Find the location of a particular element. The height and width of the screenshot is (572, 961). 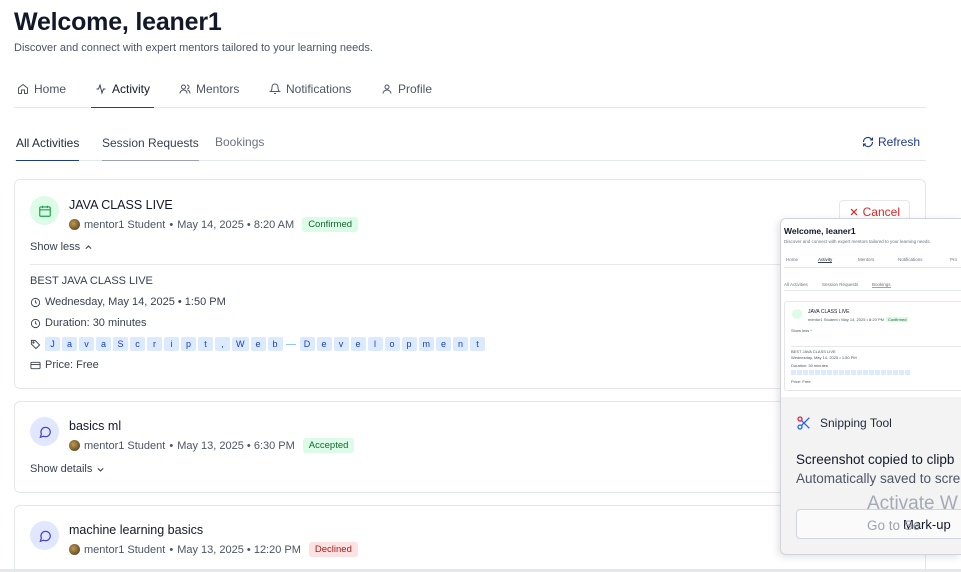

tab-mentors-label: Mentors is located at coordinates (218, 89).